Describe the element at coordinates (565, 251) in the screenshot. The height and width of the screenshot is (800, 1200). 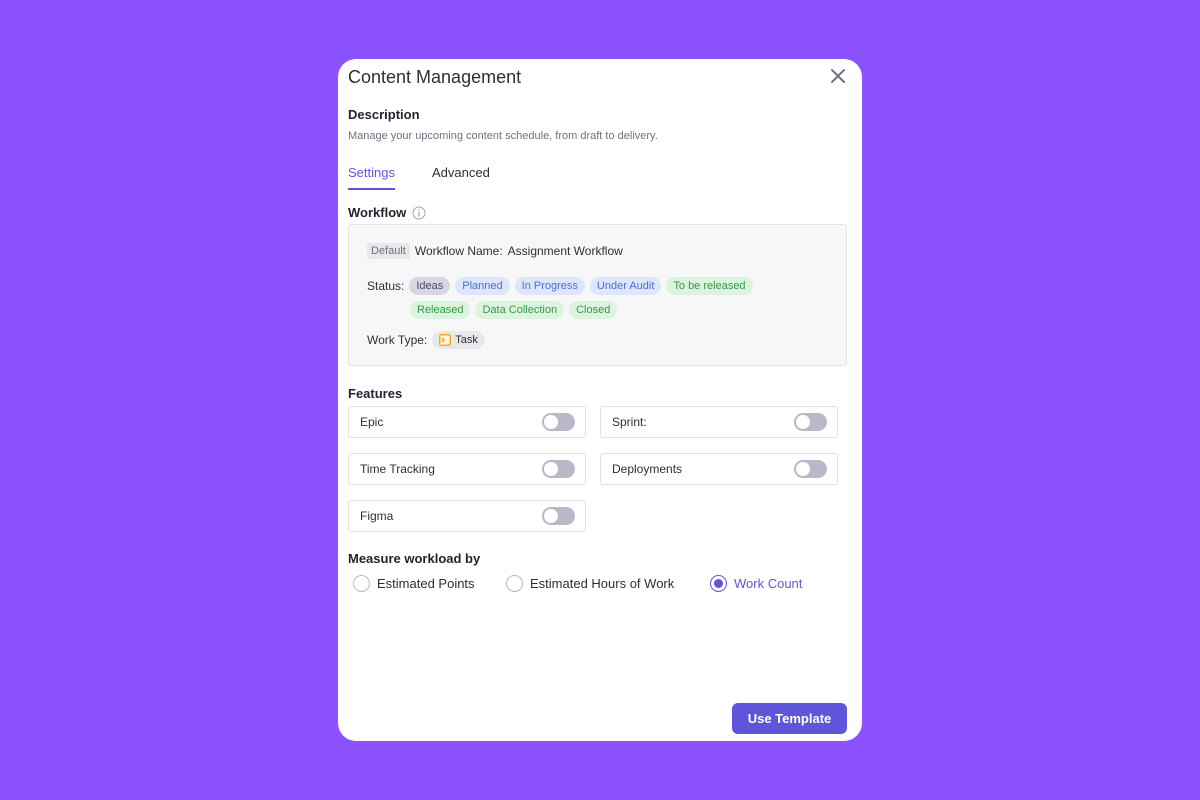
I see `workflow-name-value: Assignment Workflow` at that location.